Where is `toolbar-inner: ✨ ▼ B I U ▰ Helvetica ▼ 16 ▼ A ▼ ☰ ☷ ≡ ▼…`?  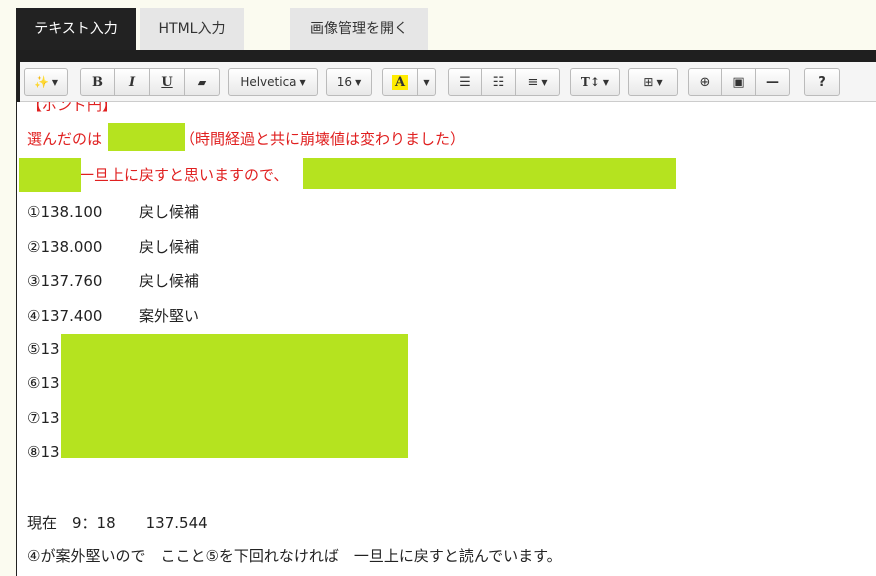 toolbar-inner: ✨ ▼ B I U ▰ Helvetica ▼ 16 ▼ A ▼ ☰ ☷ ≡ ▼… is located at coordinates (448, 82).